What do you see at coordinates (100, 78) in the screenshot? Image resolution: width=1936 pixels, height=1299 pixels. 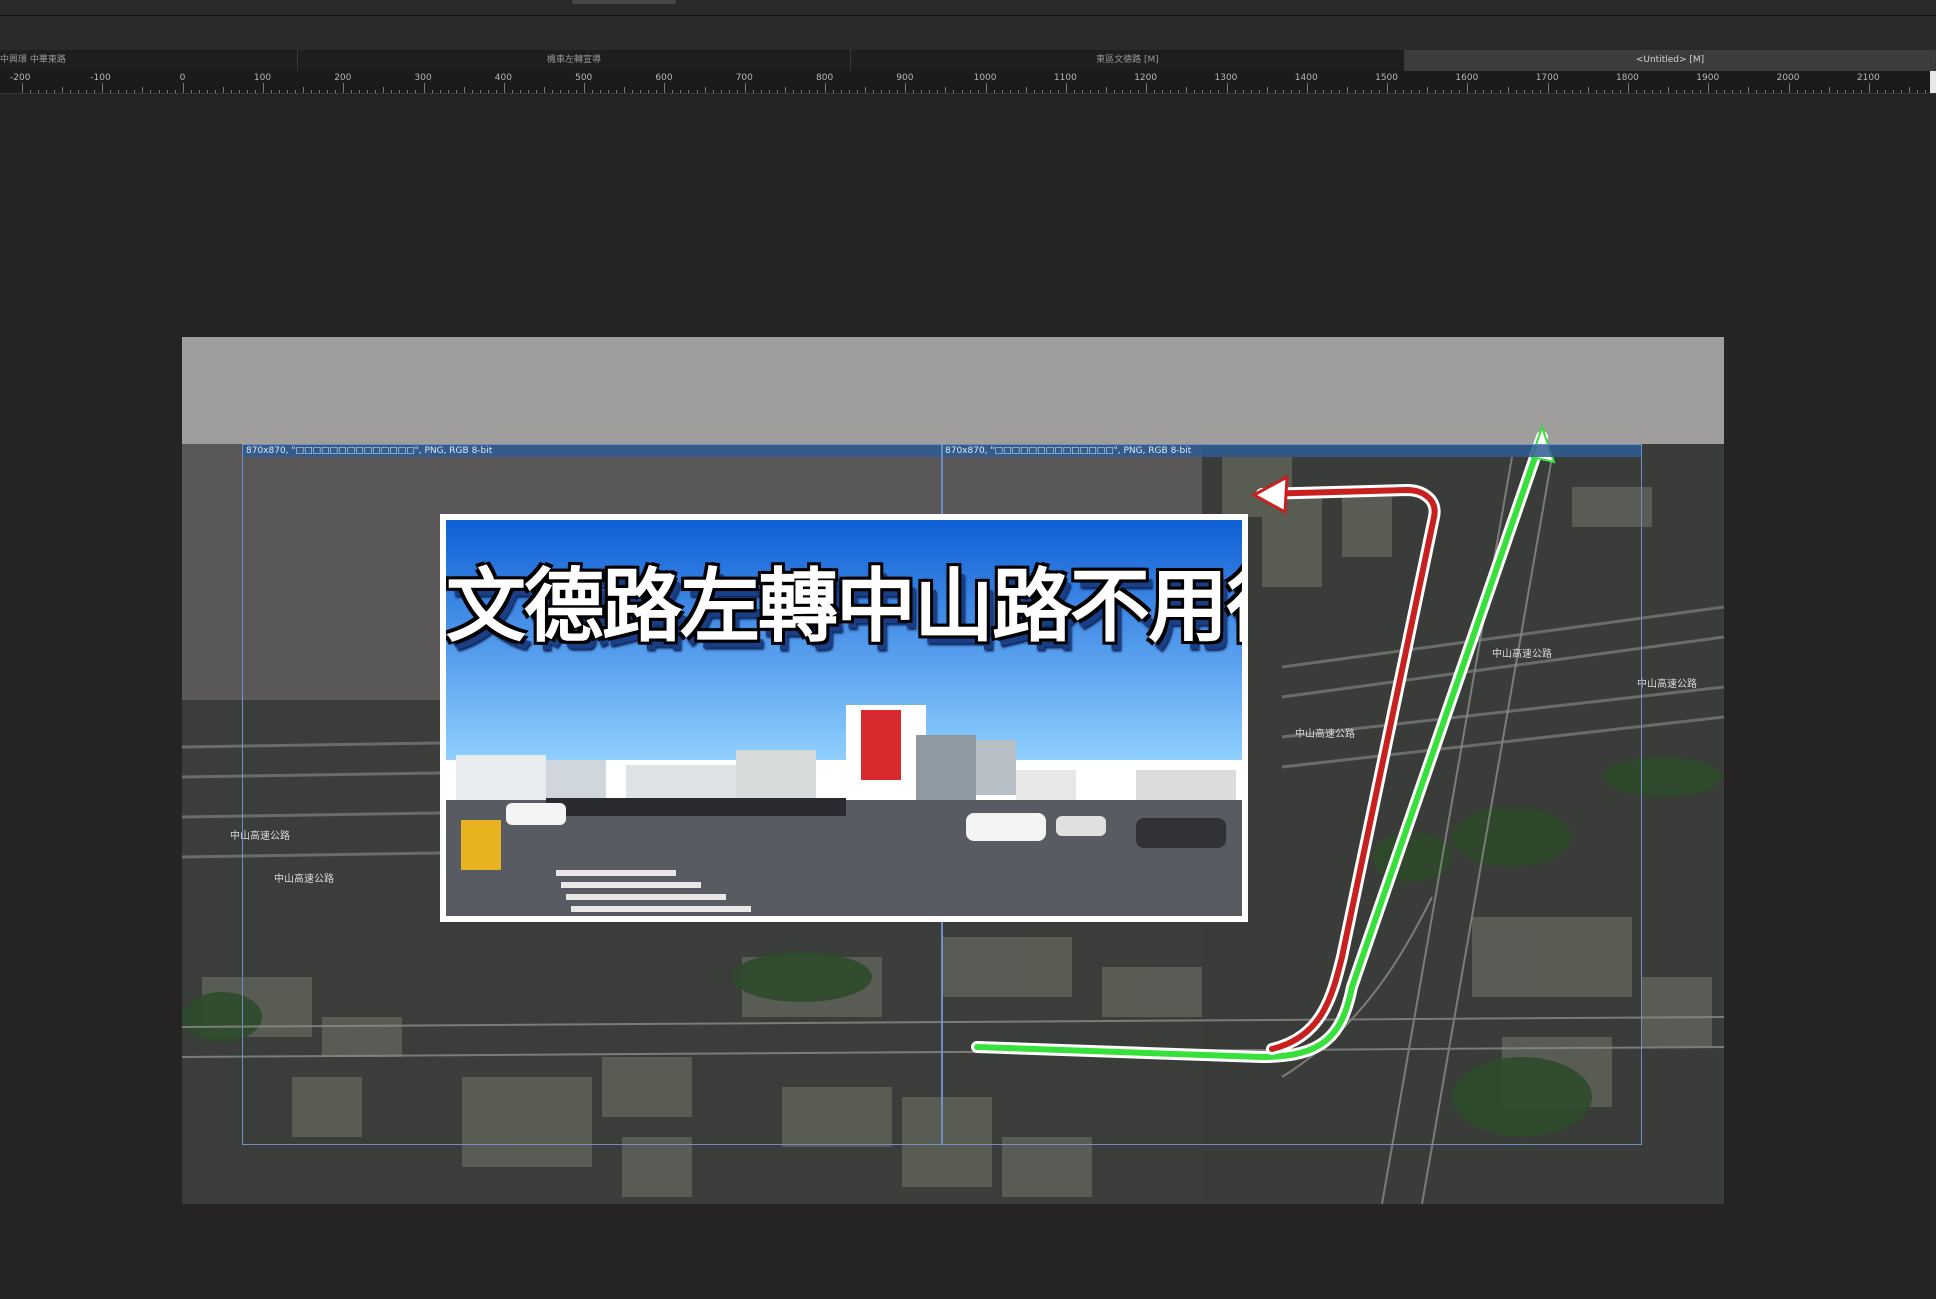 I see `ruler-label: -100` at bounding box center [100, 78].